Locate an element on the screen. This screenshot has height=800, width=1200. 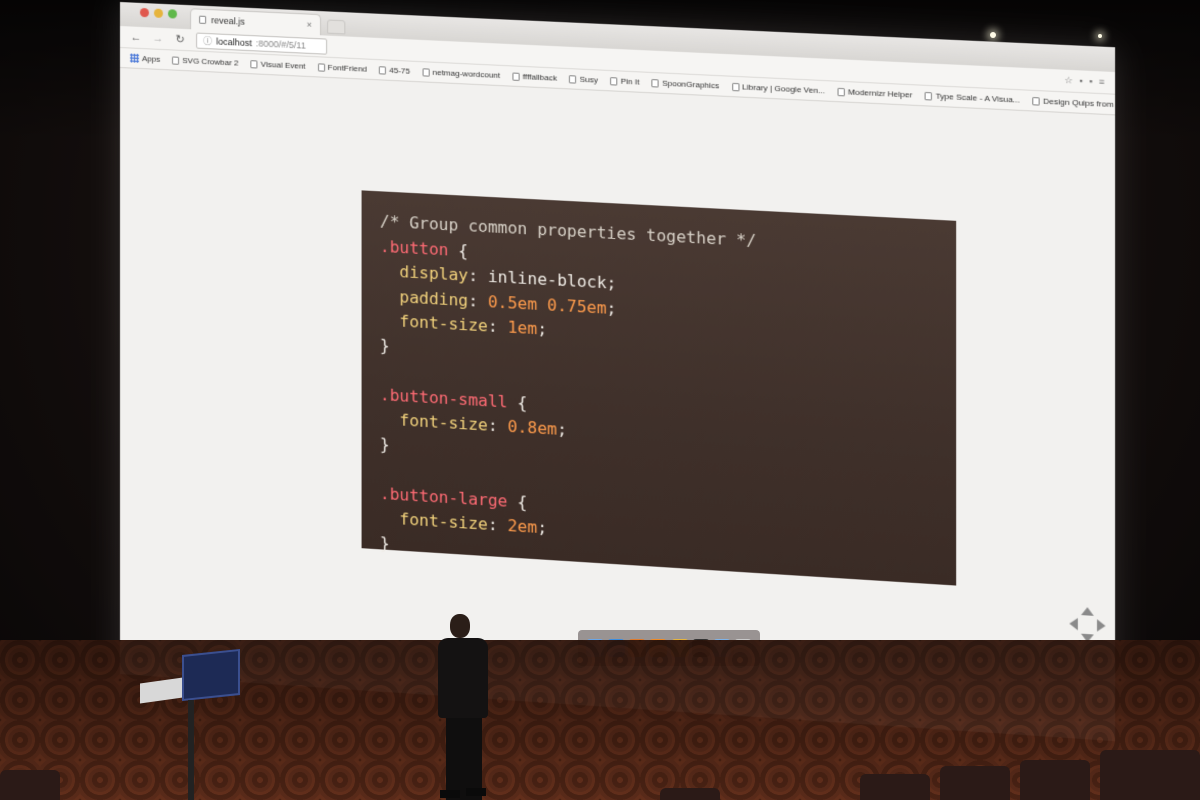
bookmark-item: Modernizr Helper is located at coordinates (875, 93).